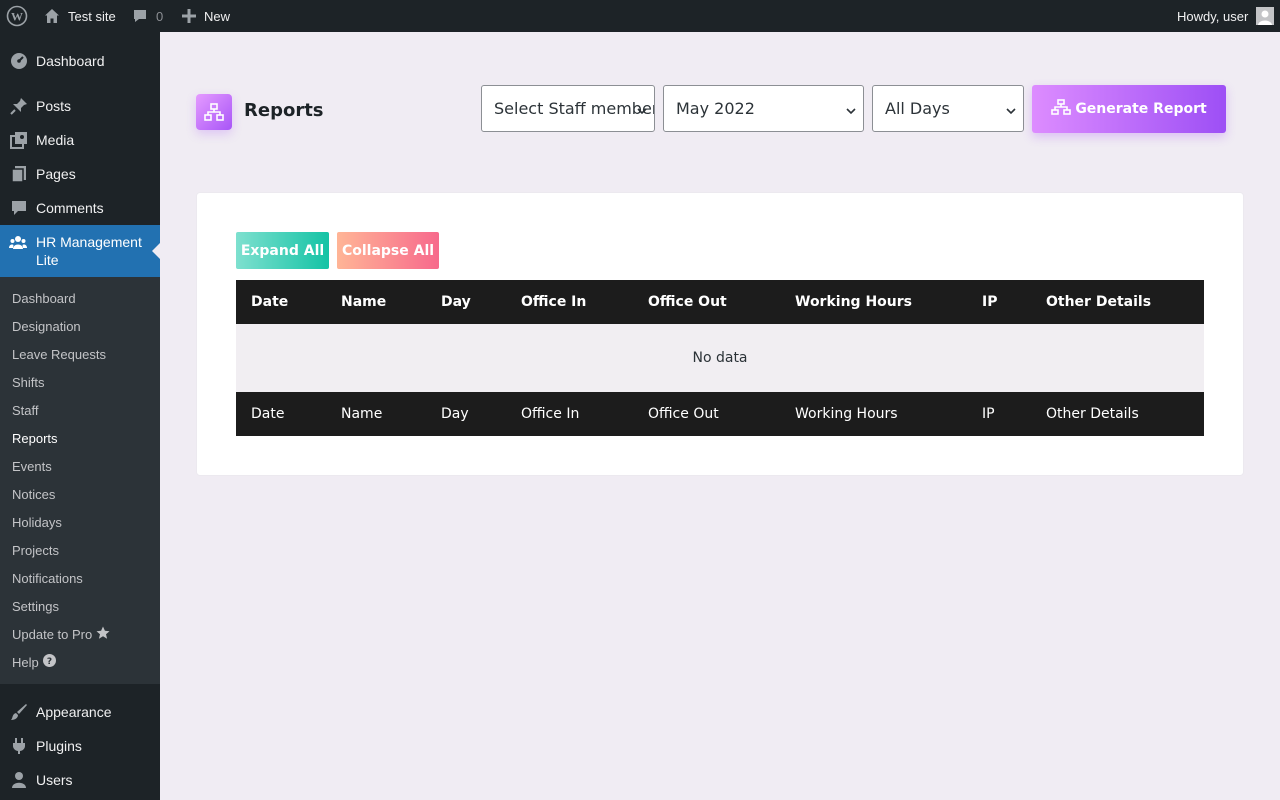  Describe the element at coordinates (61, 634) in the screenshot. I see `submenu-update-to-pro: Update to Pro` at that location.